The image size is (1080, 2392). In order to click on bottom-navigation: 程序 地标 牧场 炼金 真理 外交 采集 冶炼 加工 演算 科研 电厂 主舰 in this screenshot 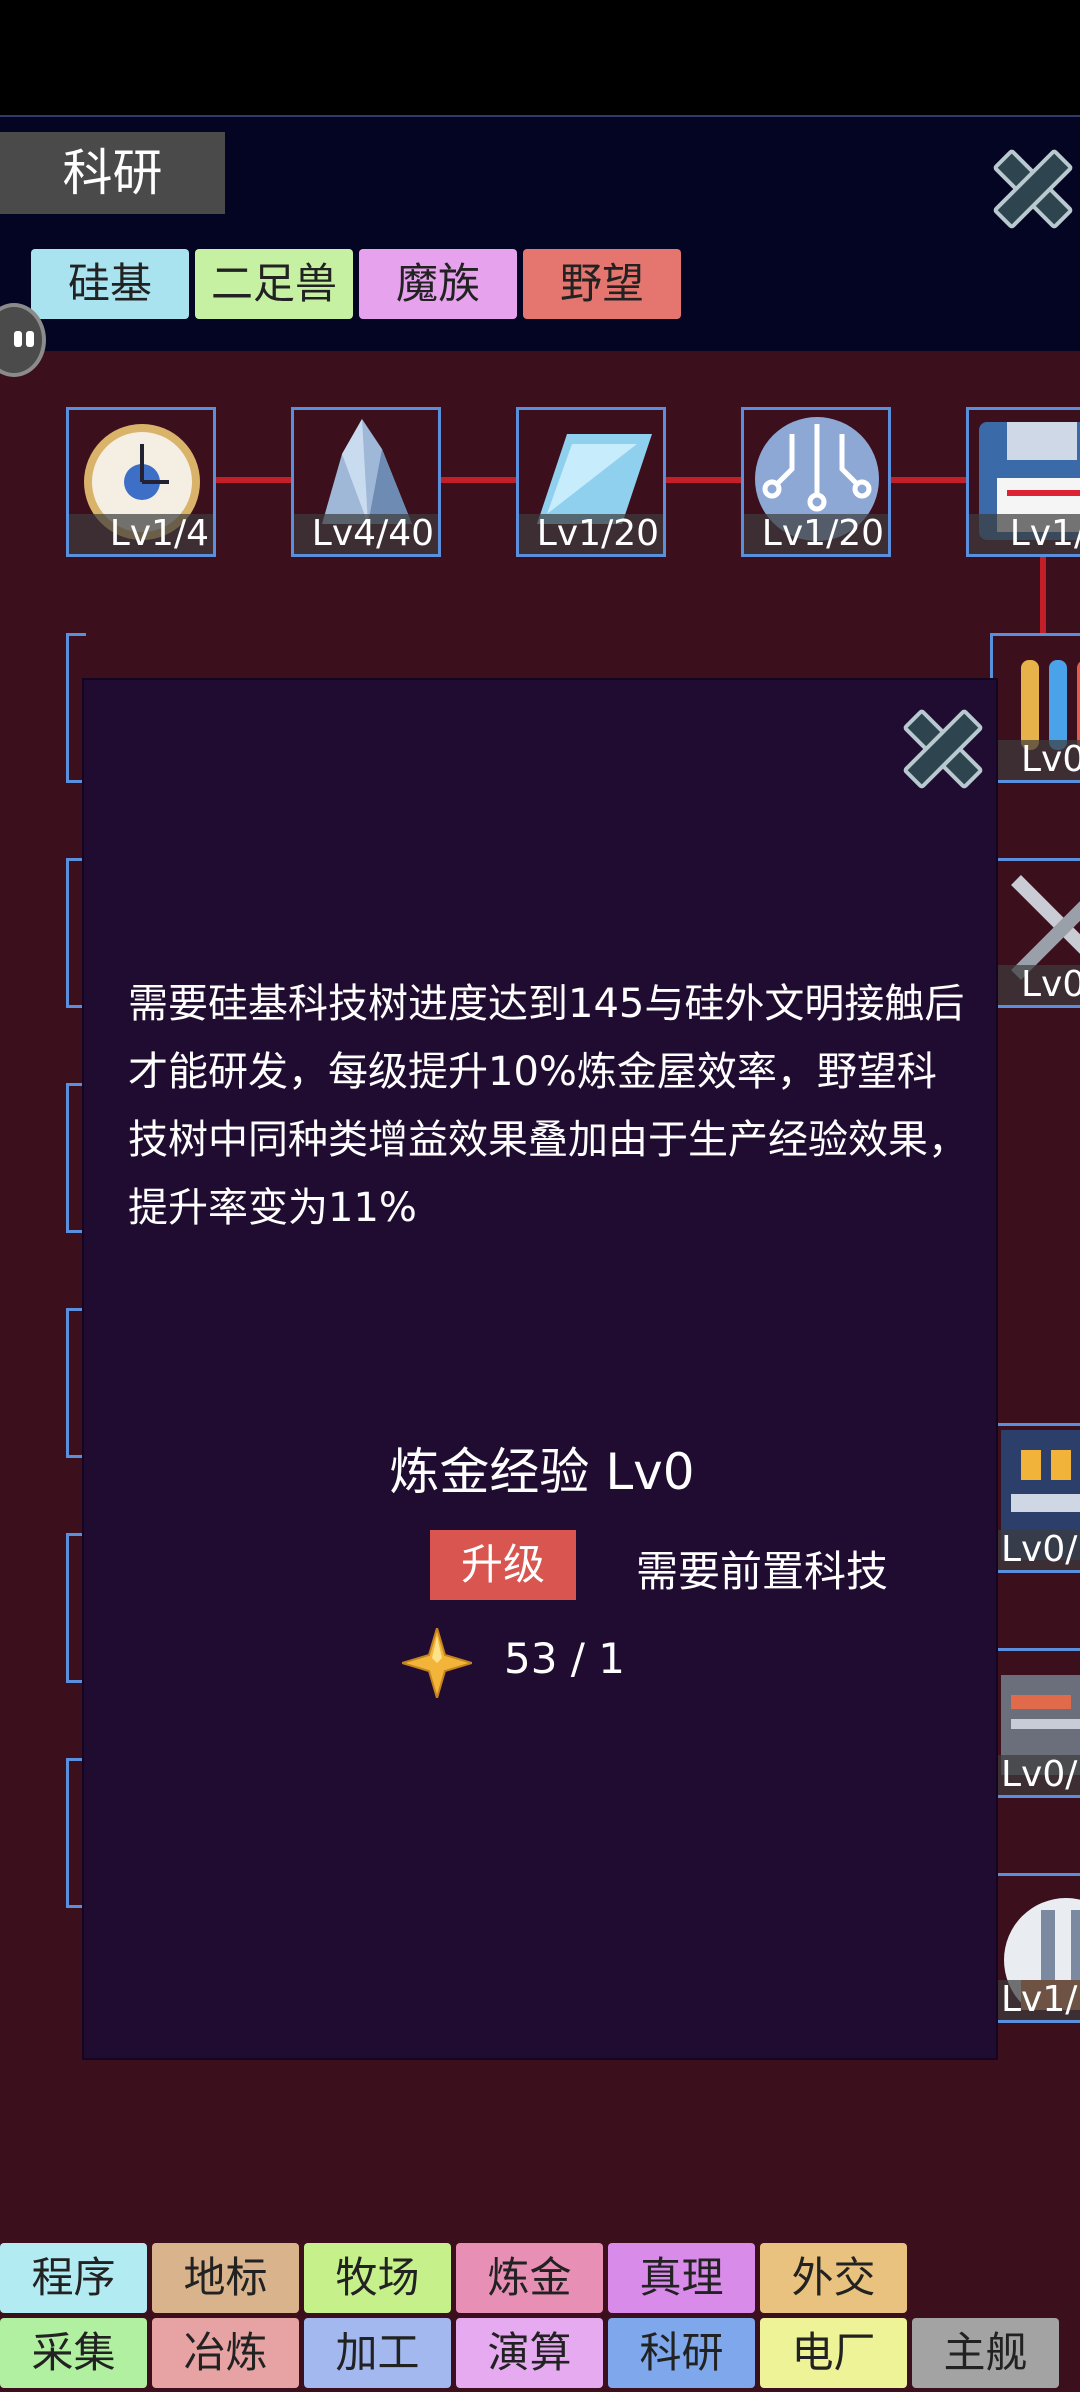, I will do `click(540, 2317)`.